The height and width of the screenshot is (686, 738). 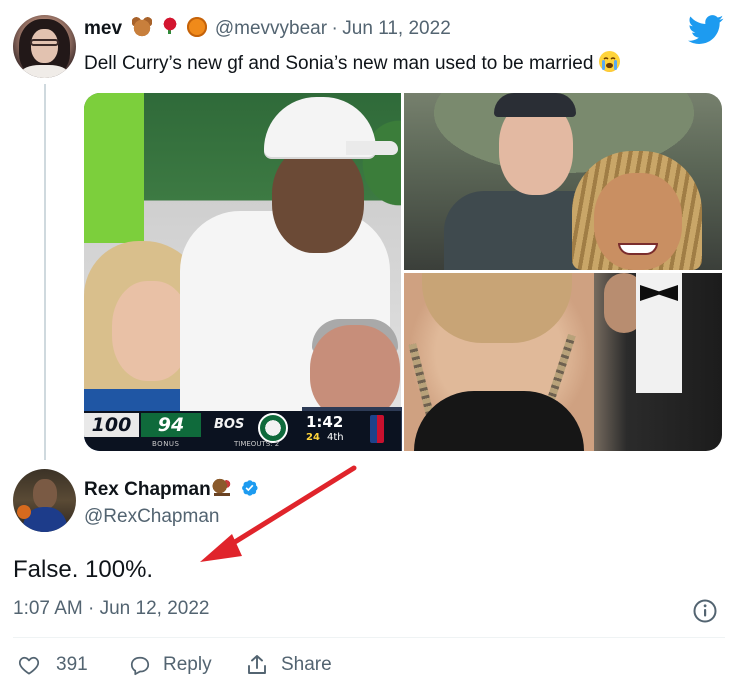 I want to click on reply-label: Reply, so click(x=187, y=664).